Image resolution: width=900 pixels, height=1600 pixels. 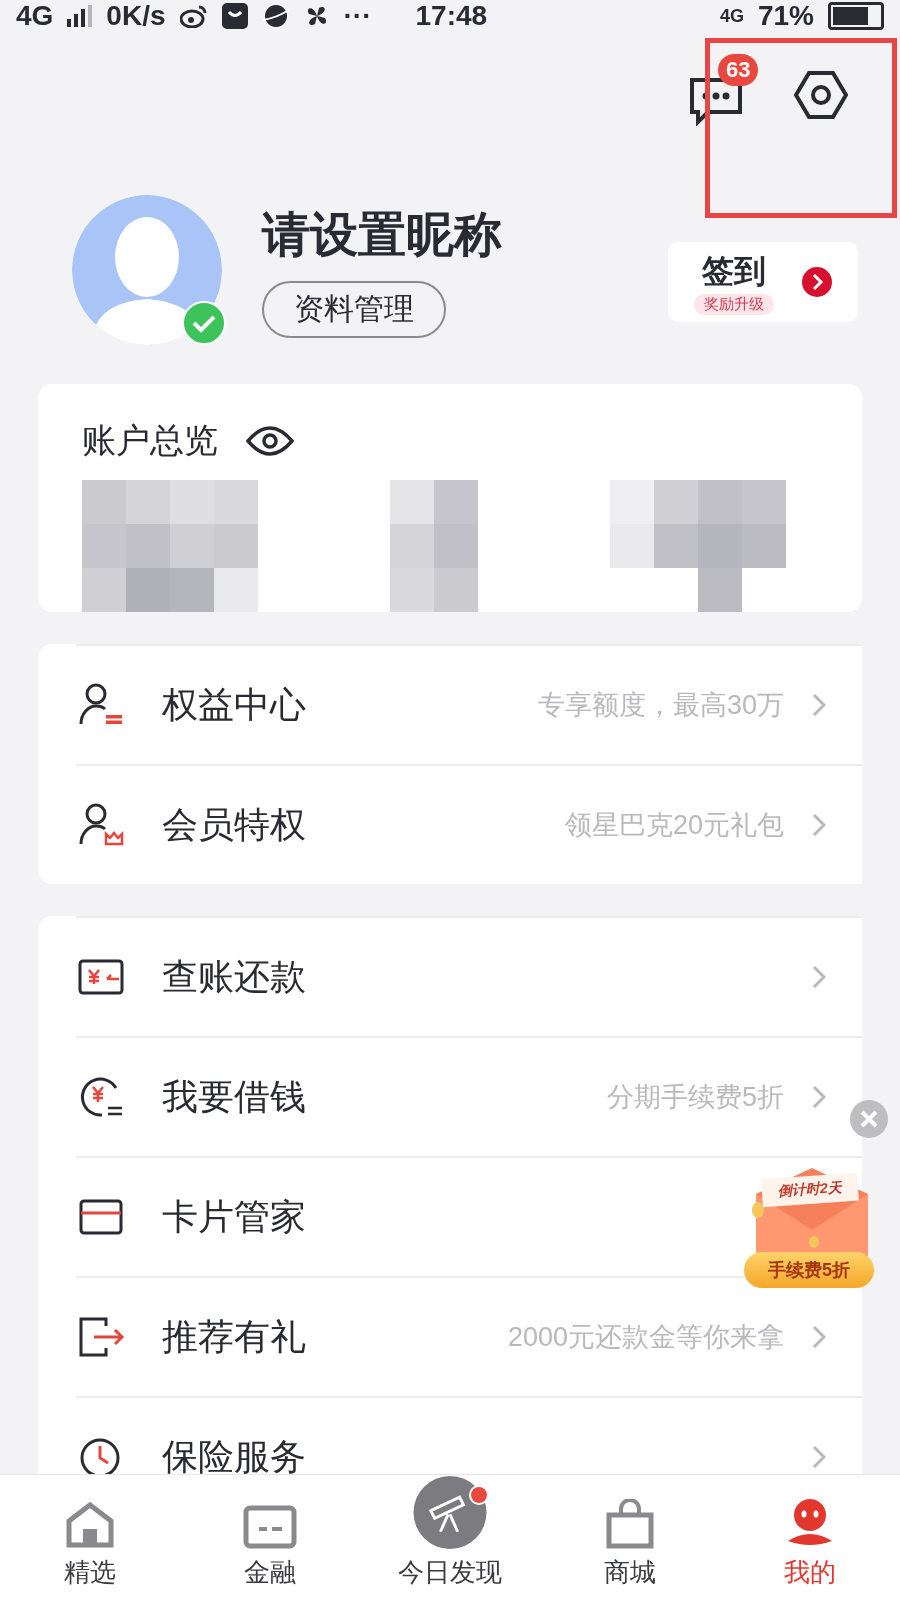 I want to click on menu-title: 我要借钱, so click(x=234, y=1097).